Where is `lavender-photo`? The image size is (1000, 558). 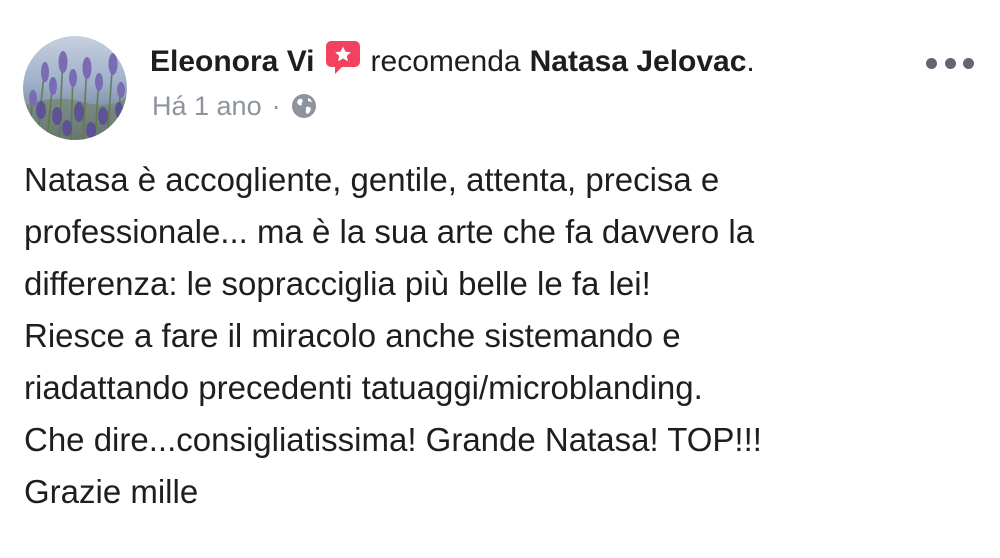 lavender-photo is located at coordinates (75, 88).